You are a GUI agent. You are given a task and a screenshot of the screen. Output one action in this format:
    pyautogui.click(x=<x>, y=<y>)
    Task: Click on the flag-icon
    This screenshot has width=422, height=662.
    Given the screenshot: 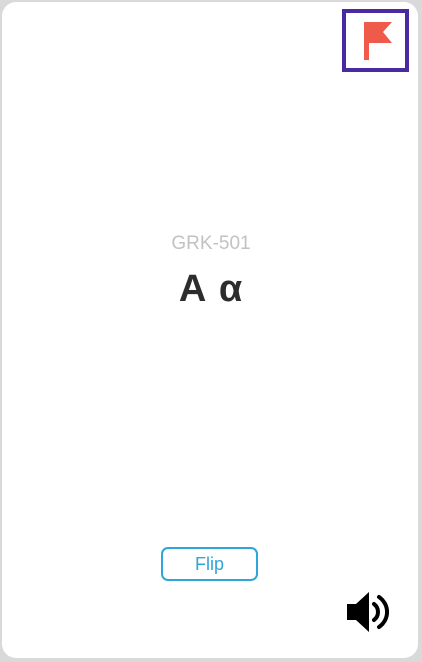 What is the action you would take?
    pyautogui.click(x=378, y=41)
    